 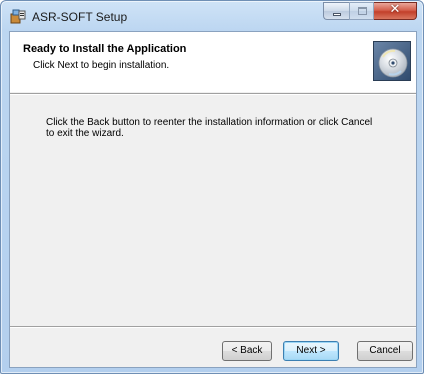 I want to click on next-button-label: Next >, so click(x=311, y=350).